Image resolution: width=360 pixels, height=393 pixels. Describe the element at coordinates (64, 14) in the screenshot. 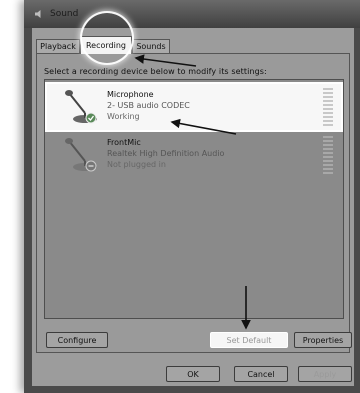

I see `window-title: Sound` at that location.